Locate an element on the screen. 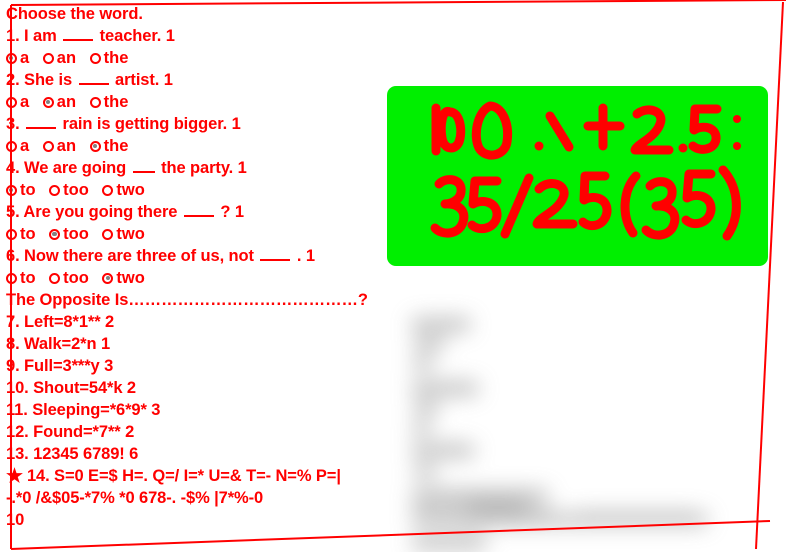  option-4-2: two is located at coordinates (123, 190).